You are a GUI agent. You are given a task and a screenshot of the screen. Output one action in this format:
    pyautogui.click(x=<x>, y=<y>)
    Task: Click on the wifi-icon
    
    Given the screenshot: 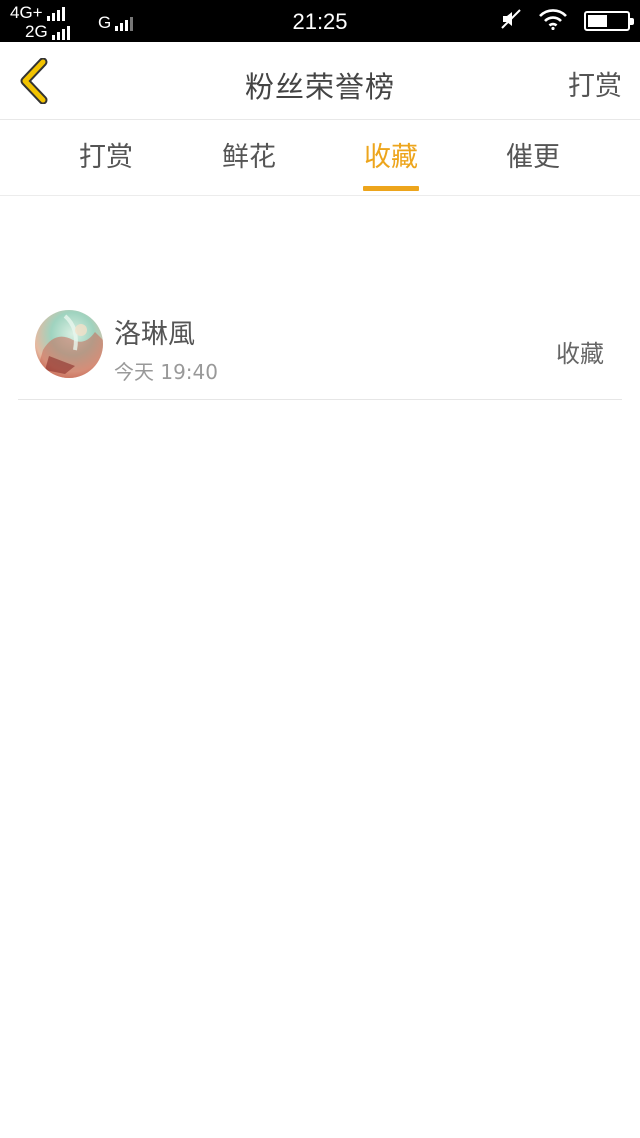 What is the action you would take?
    pyautogui.click(x=553, y=21)
    